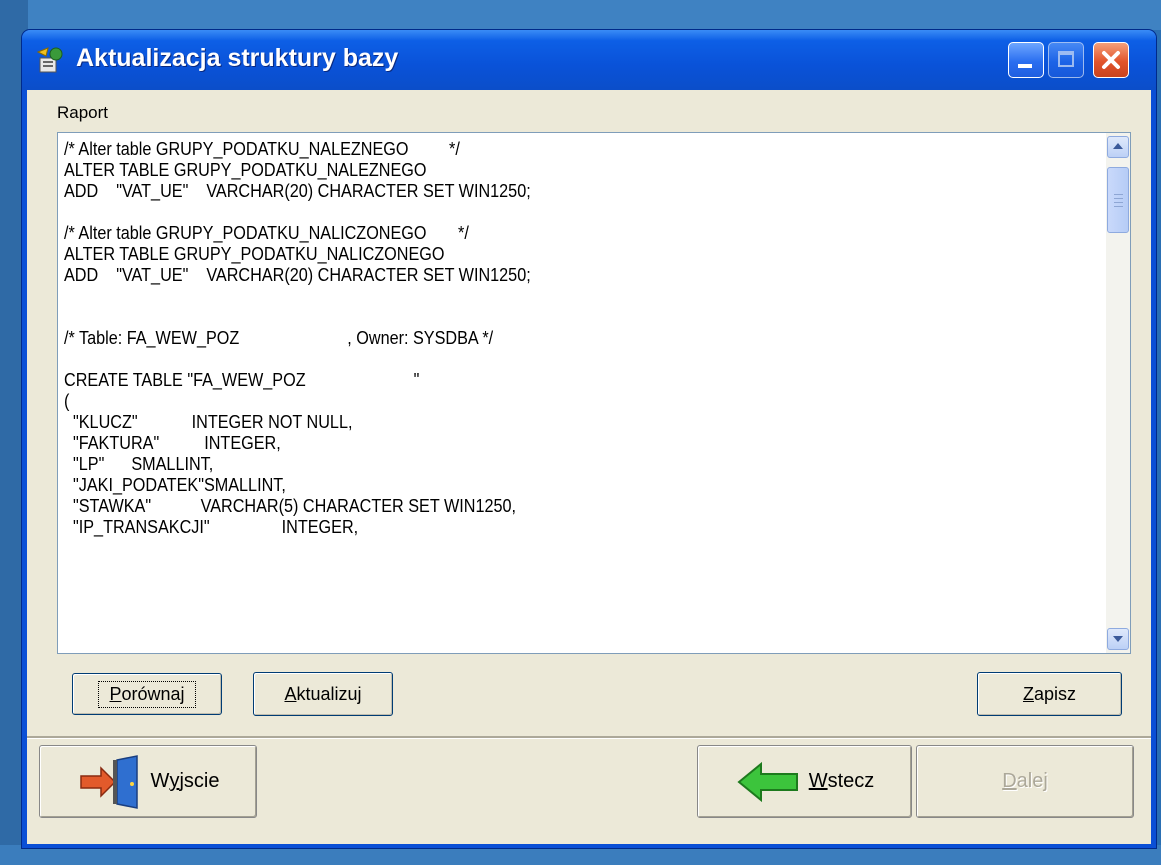 This screenshot has width=1161, height=865. What do you see at coordinates (329, 693) in the screenshot?
I see `update-label-rest: ktualizuj` at bounding box center [329, 693].